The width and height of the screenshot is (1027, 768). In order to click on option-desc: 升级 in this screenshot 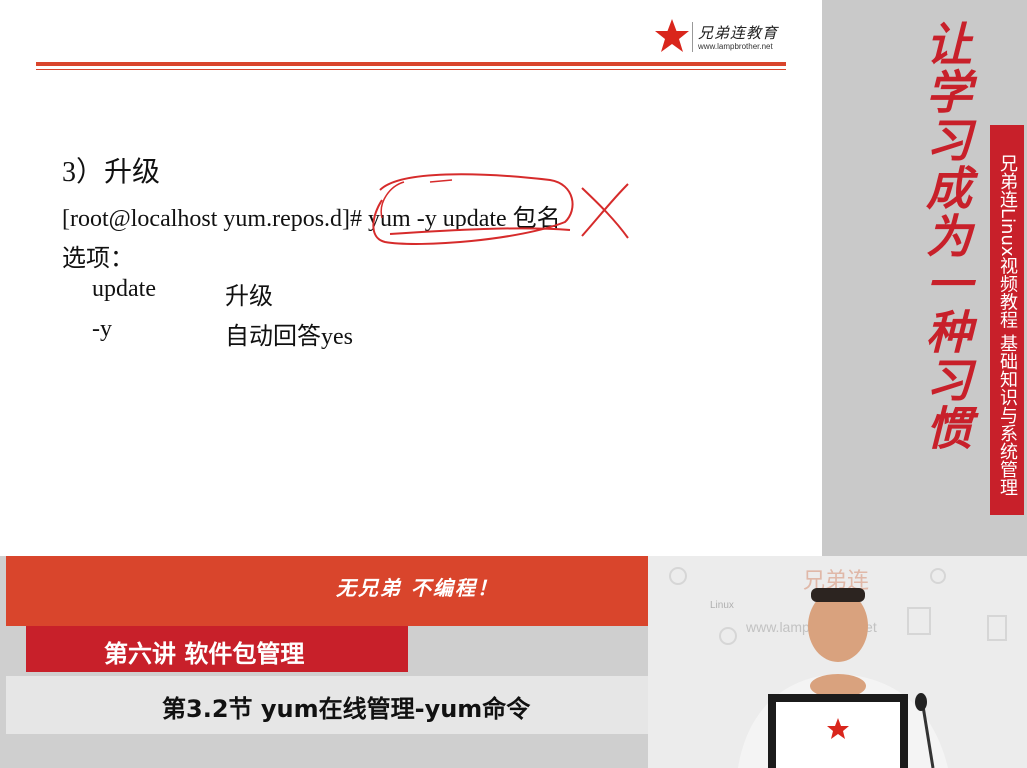, I will do `click(249, 297)`.